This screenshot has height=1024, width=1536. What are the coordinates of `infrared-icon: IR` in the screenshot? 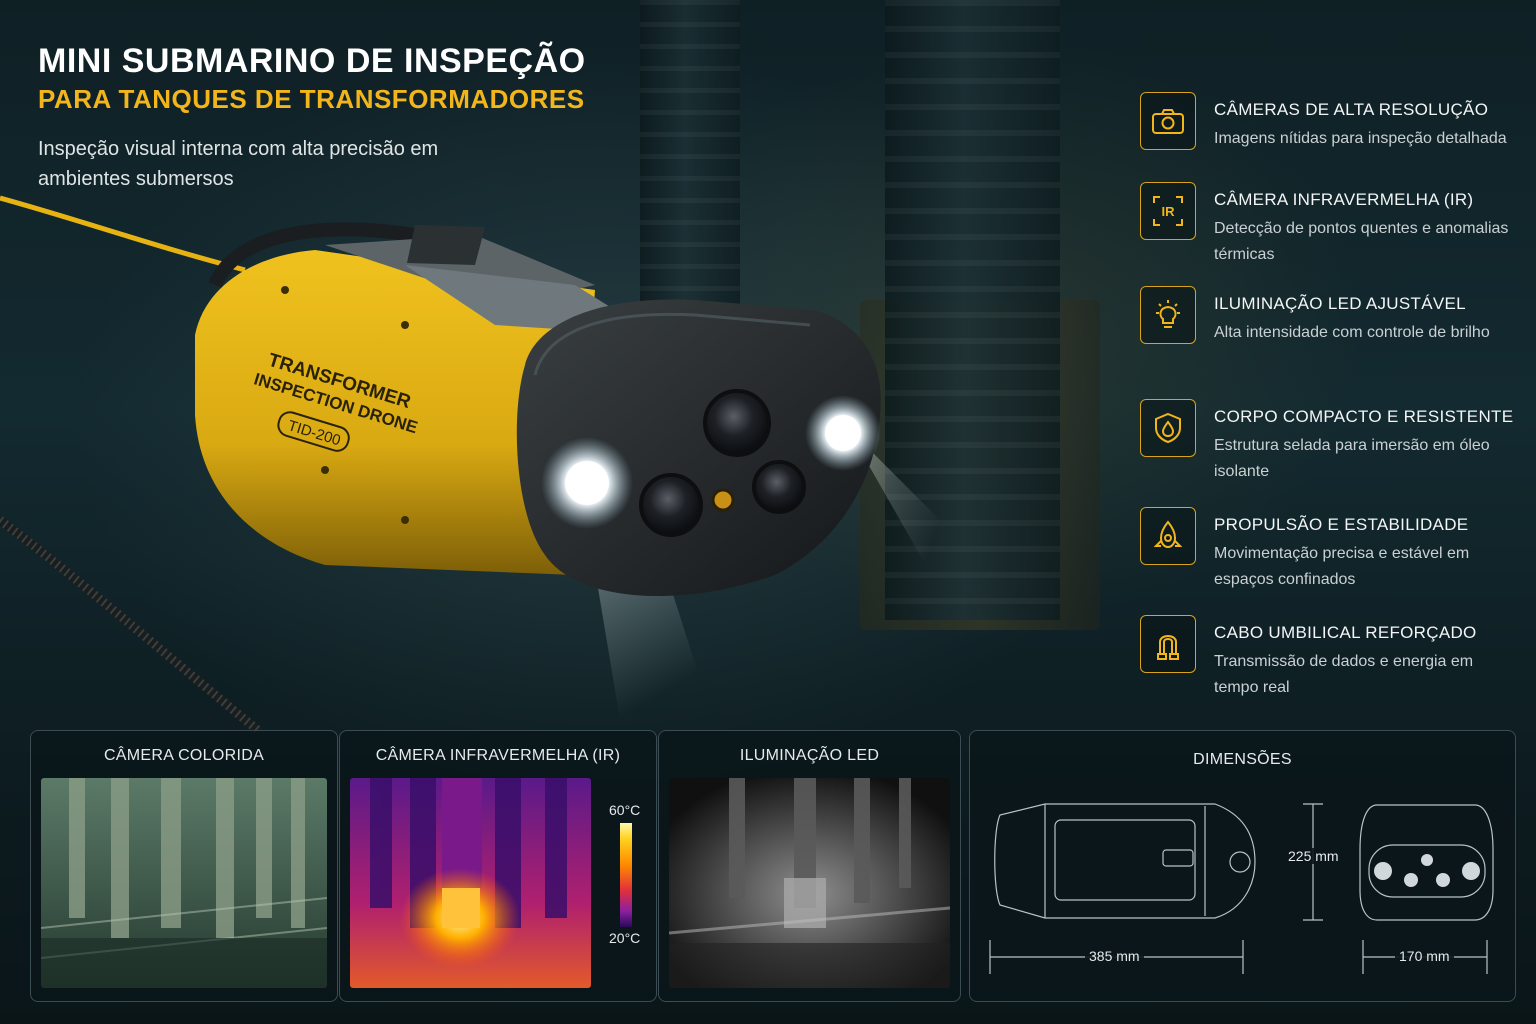 It's located at (1168, 211).